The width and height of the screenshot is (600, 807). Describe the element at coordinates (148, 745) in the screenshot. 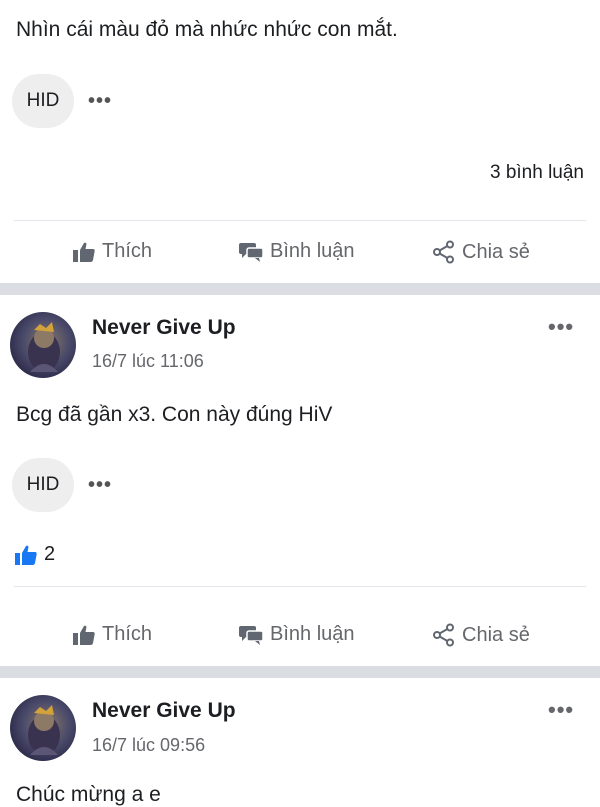

I see `post-timestamp: 16/7 lúc 09:56` at that location.